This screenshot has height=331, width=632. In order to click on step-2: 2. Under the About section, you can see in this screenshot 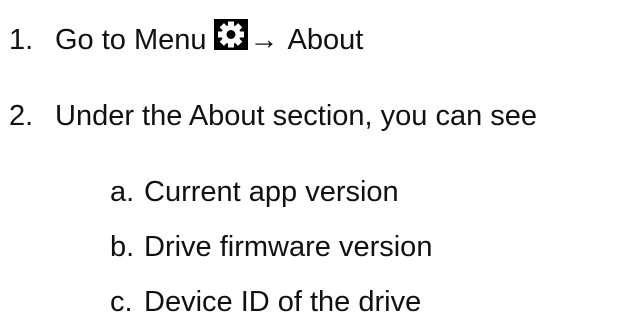, I will do `click(273, 116)`.